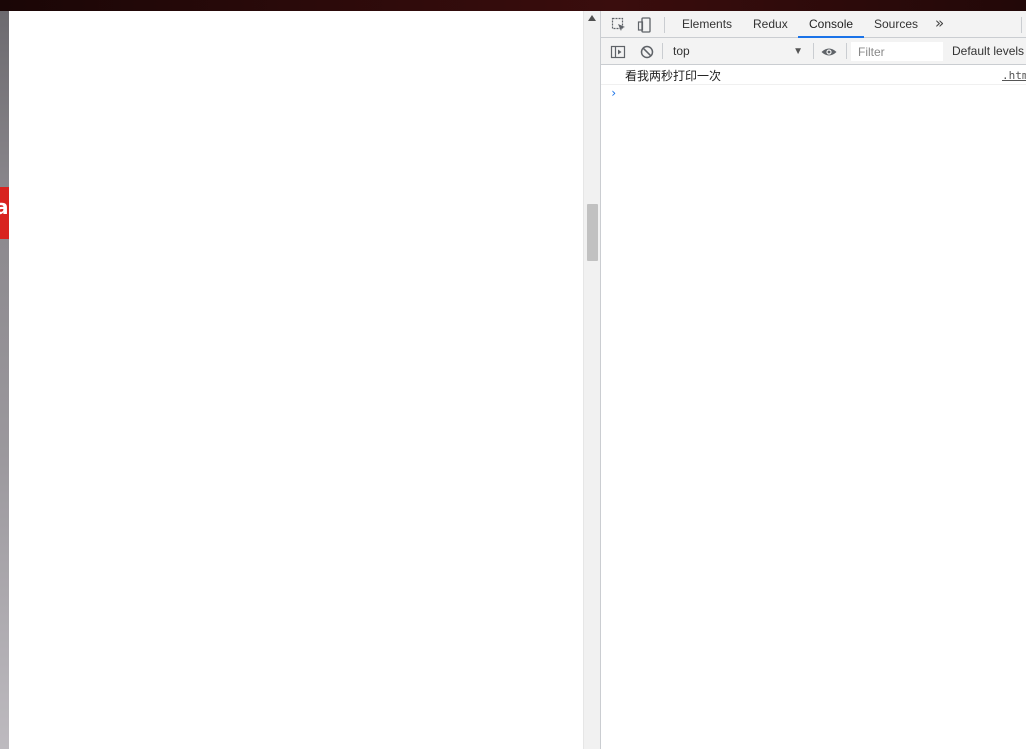  I want to click on page-scrollbar, so click(591, 380).